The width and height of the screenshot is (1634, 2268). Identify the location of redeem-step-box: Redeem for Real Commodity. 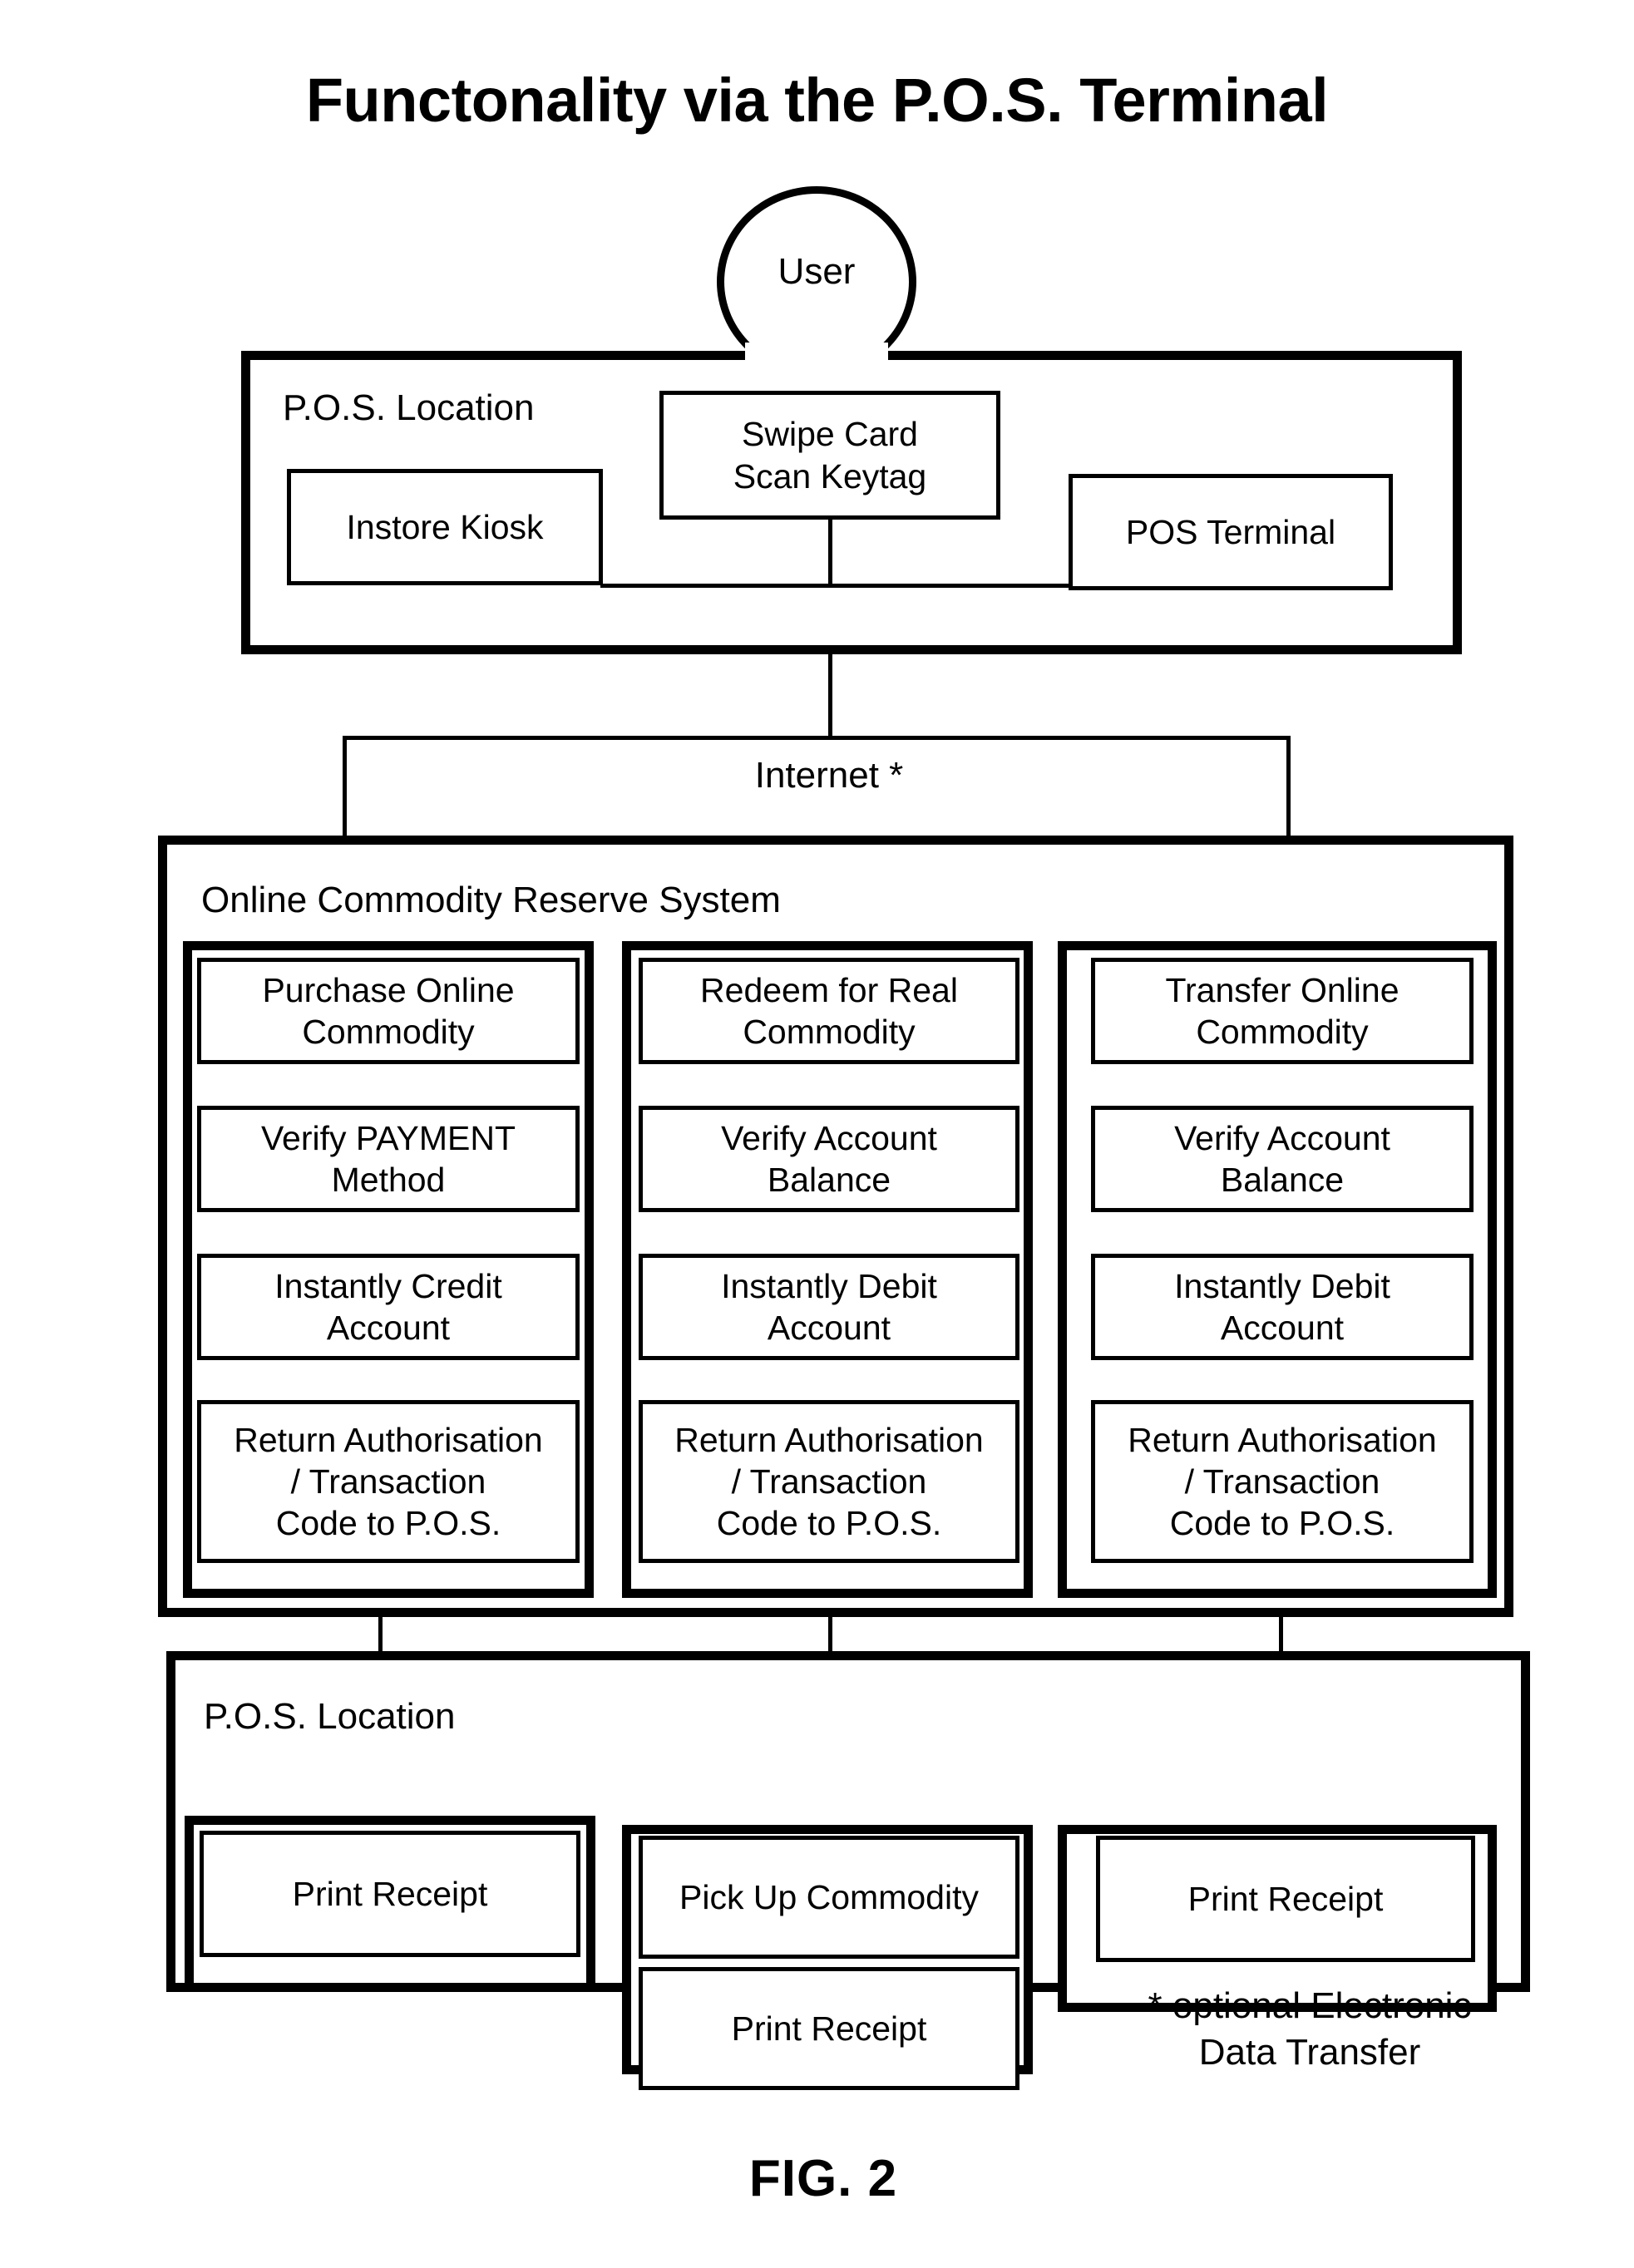
(829, 1011).